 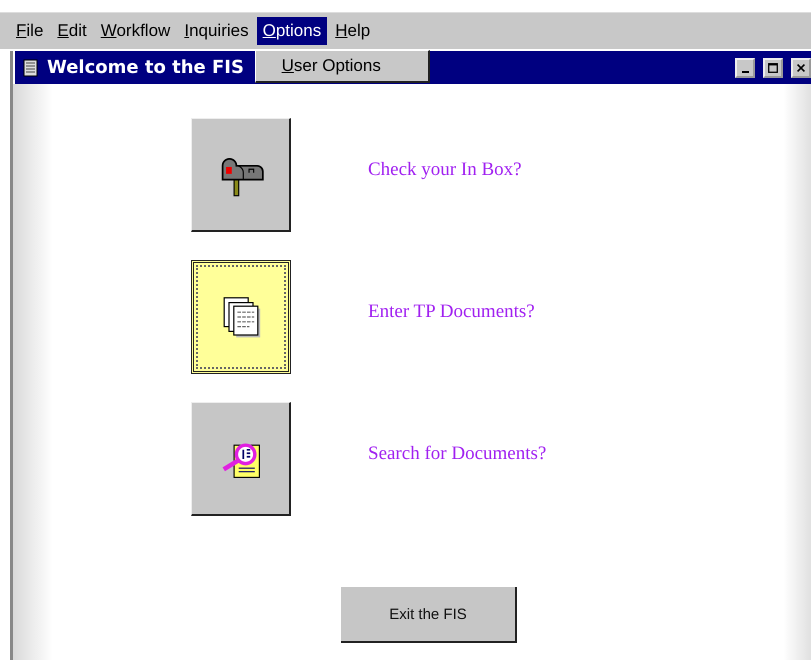 What do you see at coordinates (457, 453) in the screenshot?
I see `action-label: Search for Documents?` at bounding box center [457, 453].